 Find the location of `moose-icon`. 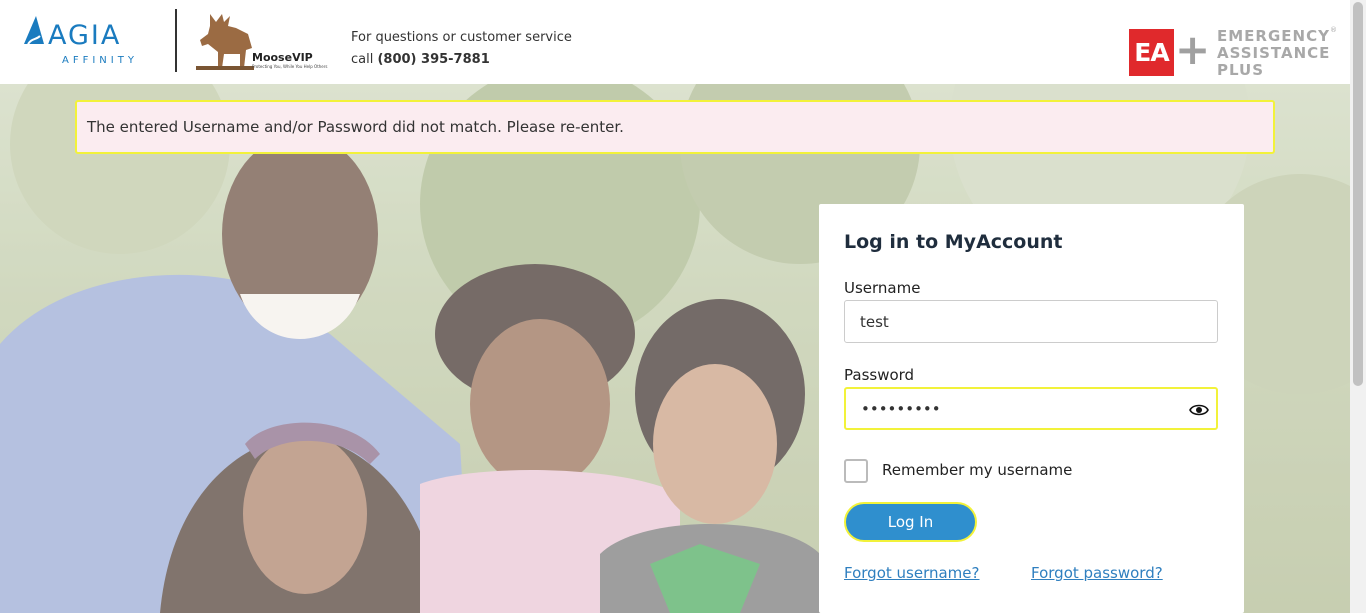

moose-icon is located at coordinates (225, 42).